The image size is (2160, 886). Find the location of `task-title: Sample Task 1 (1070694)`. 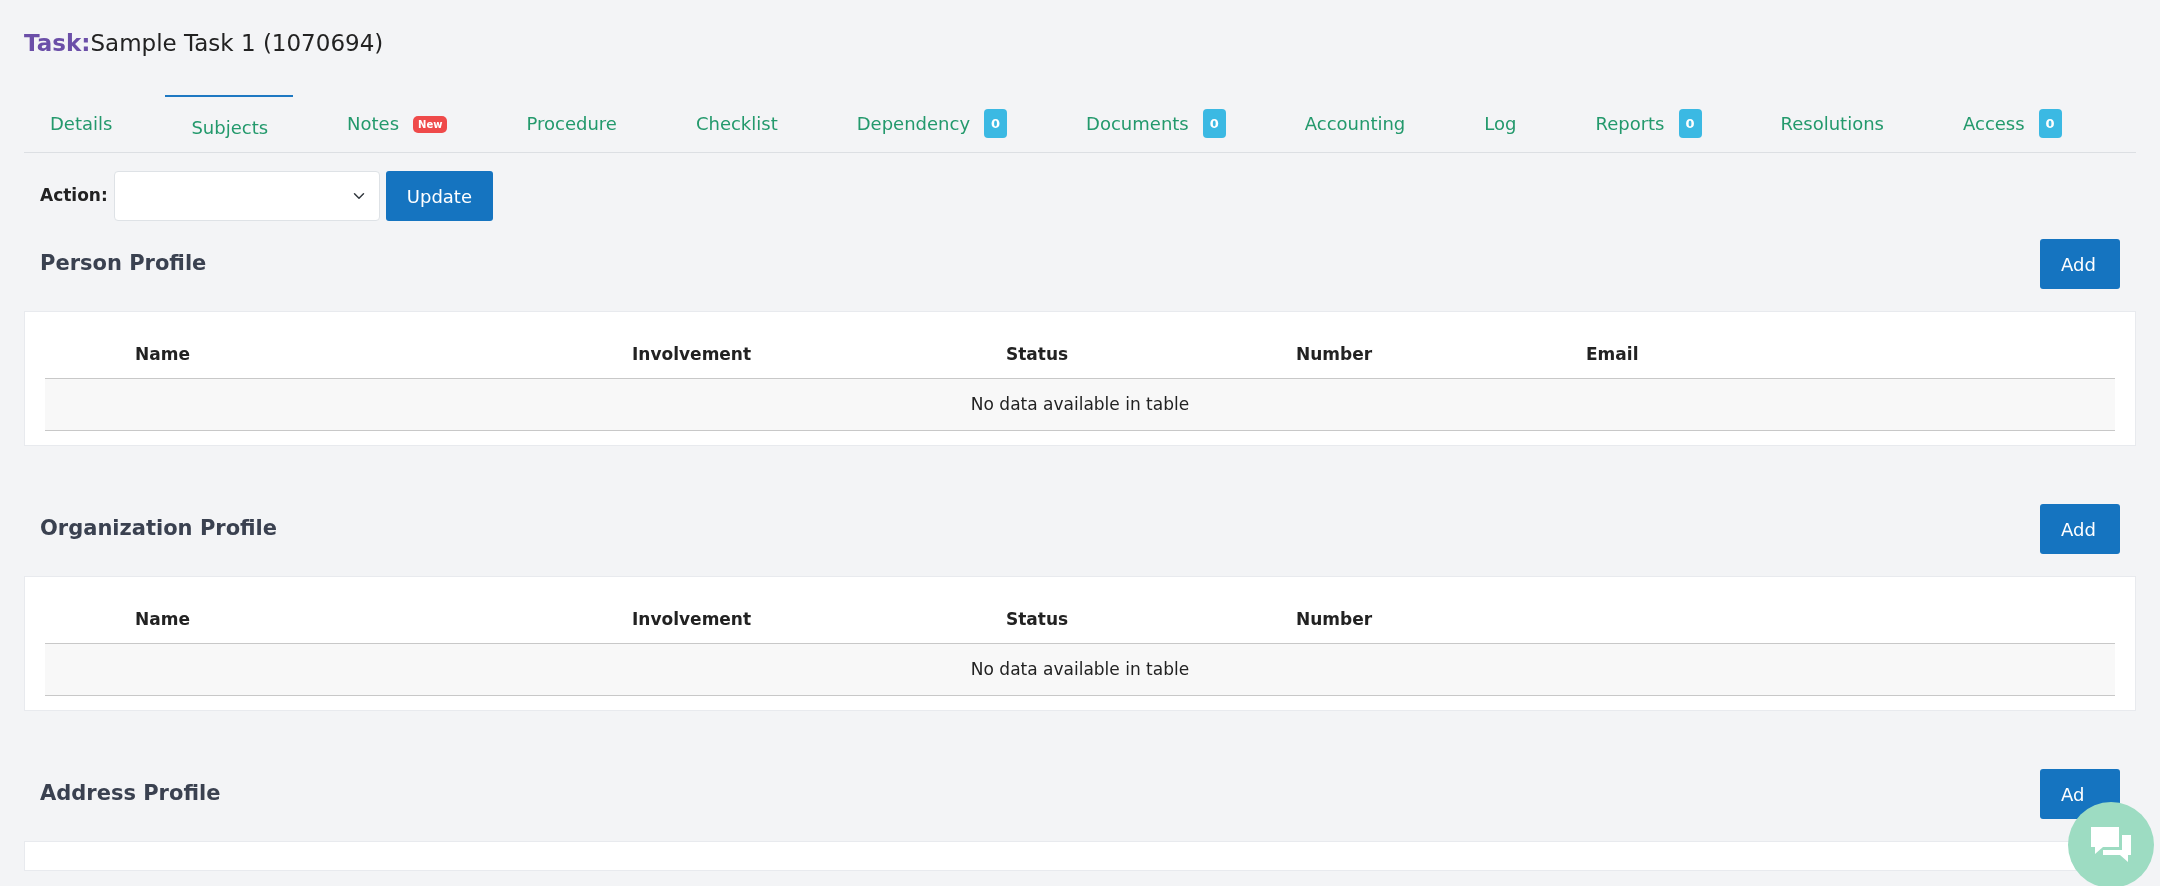

task-title: Sample Task 1 (1070694) is located at coordinates (237, 43).